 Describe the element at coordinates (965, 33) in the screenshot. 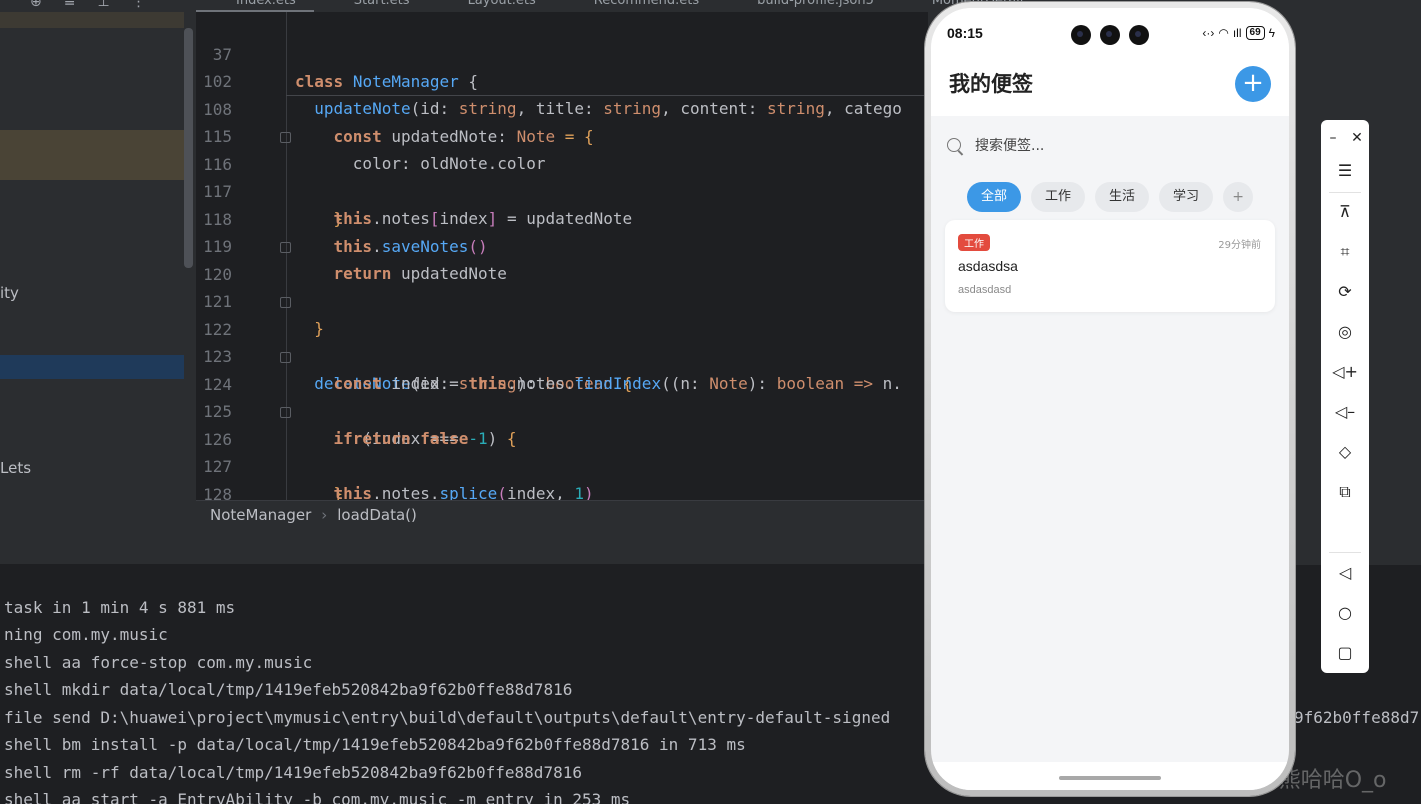

I see `status-time: 08:15` at that location.